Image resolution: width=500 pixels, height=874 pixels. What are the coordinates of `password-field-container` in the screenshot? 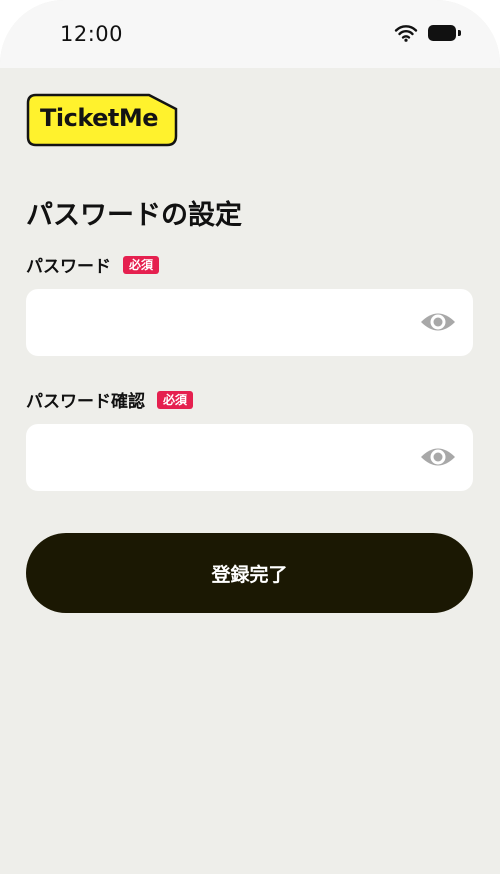 It's located at (249, 323).